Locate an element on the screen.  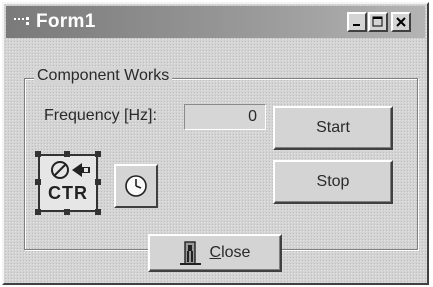
counter-label: CTR is located at coordinates (68, 193).